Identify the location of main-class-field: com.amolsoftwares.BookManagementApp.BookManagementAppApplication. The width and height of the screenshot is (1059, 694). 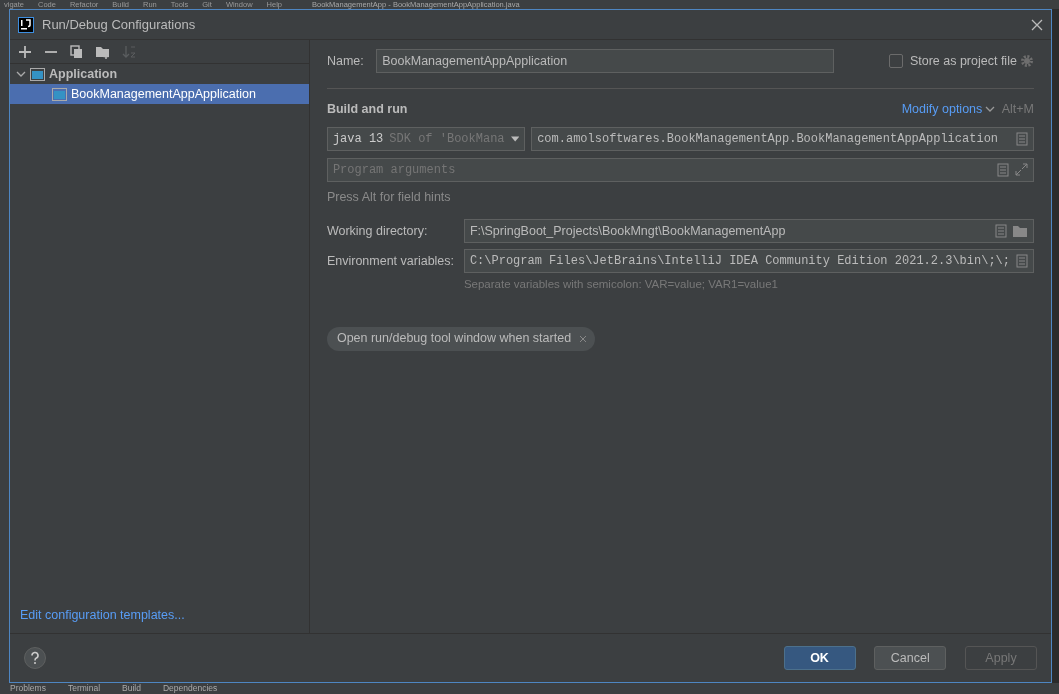
(782, 139).